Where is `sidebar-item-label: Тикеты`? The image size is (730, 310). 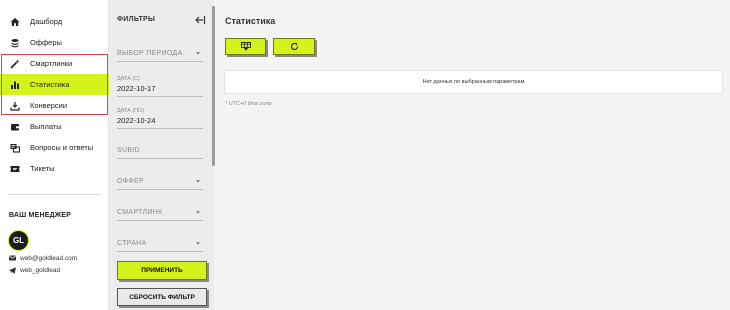 sidebar-item-label: Тикеты is located at coordinates (42, 168).